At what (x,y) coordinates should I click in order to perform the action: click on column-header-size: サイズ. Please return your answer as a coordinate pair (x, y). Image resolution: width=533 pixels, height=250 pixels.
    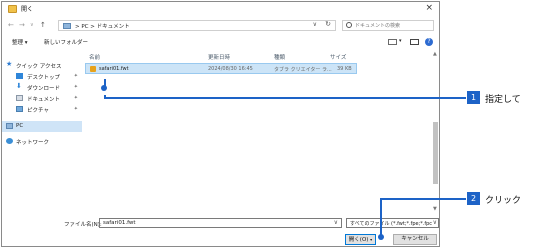
    Looking at the image, I should click on (338, 57).